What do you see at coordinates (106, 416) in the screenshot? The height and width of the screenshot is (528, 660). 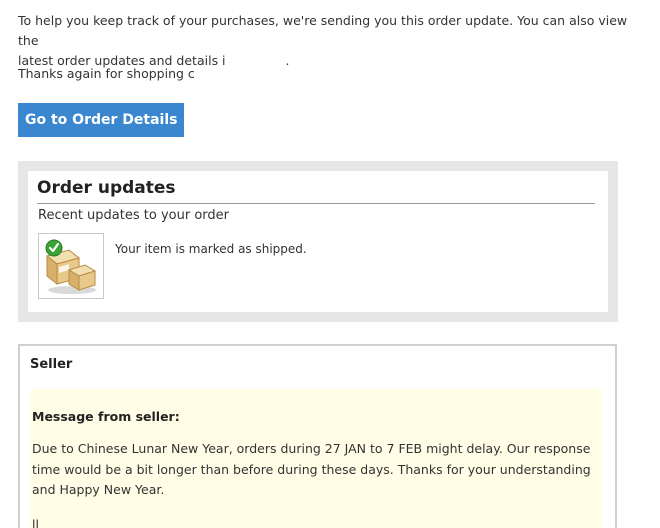 I see `message-from-seller-label: Message from seller:` at bounding box center [106, 416].